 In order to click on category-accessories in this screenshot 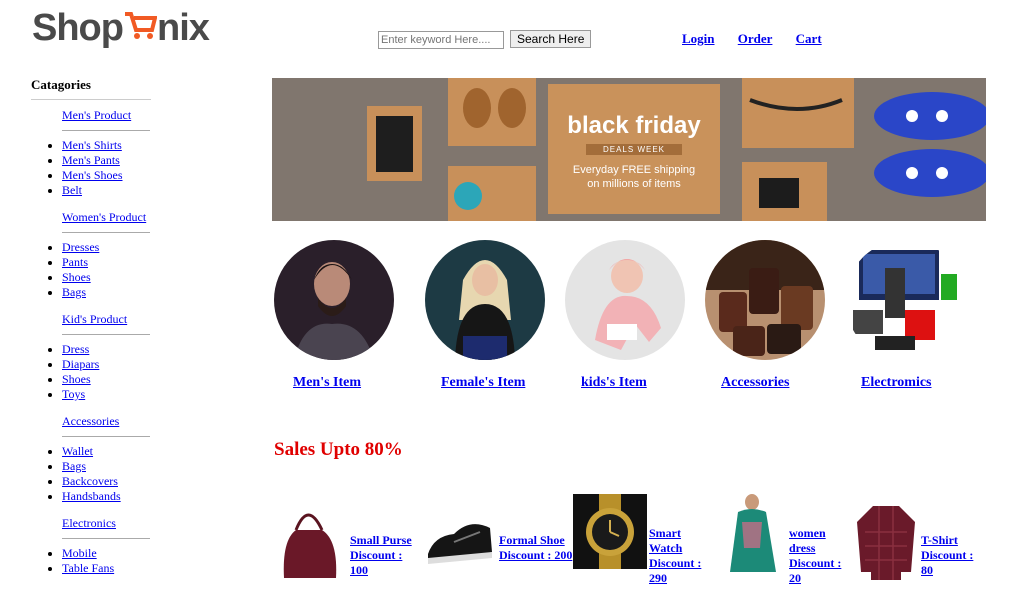, I will do `click(765, 300)`.